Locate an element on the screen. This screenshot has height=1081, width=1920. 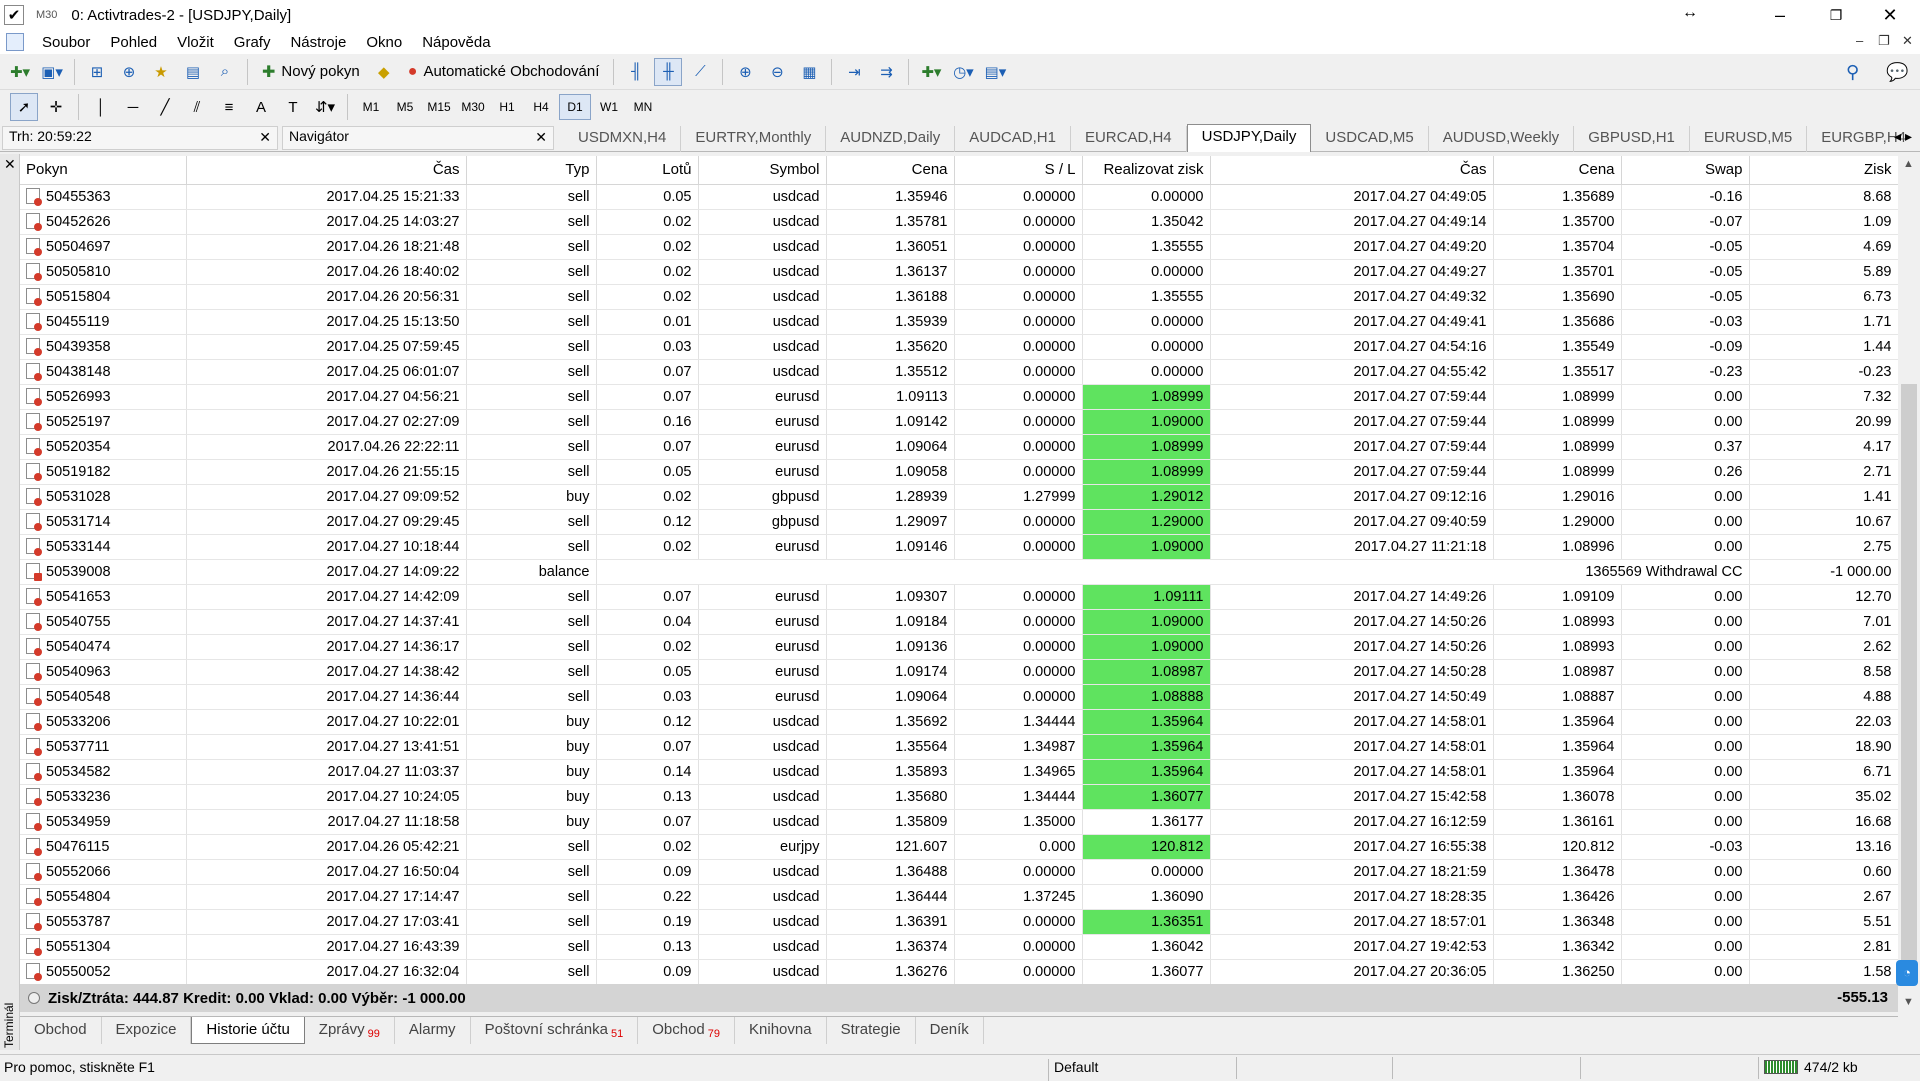
autotrading-button: ● Automatické Obchodování is located at coordinates (504, 72).